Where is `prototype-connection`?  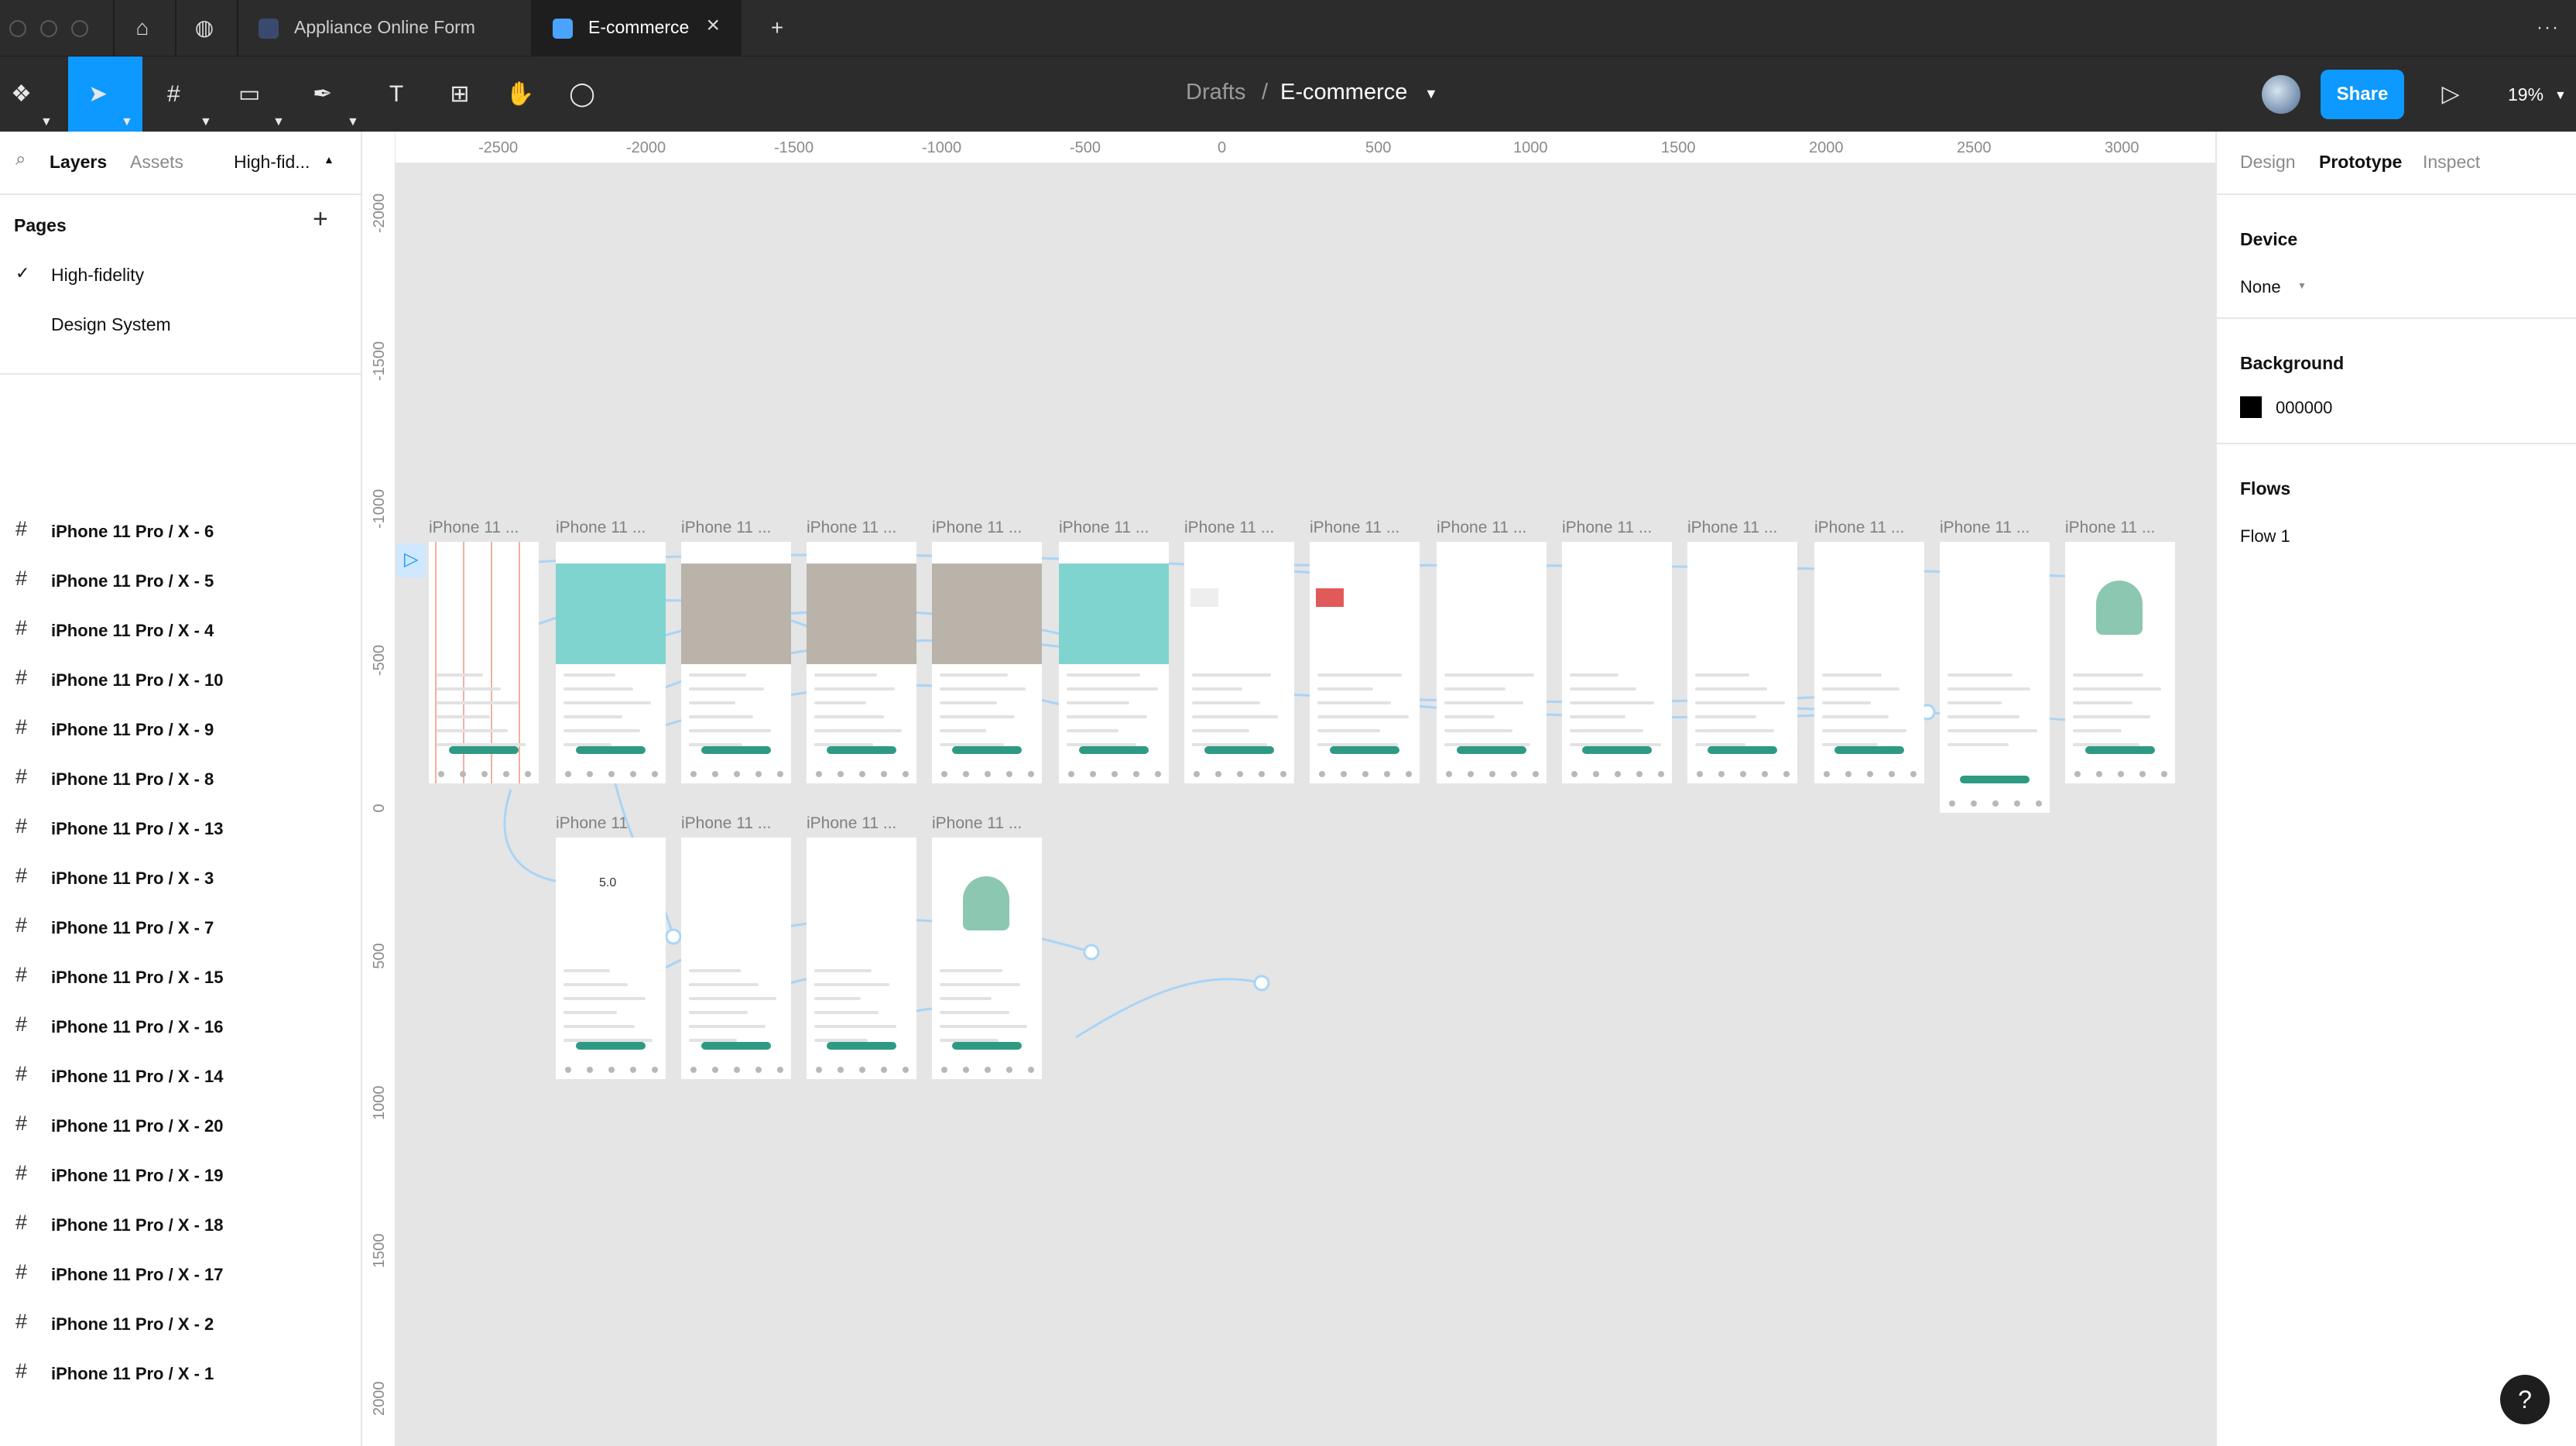 prototype-connection is located at coordinates (1168, 1008).